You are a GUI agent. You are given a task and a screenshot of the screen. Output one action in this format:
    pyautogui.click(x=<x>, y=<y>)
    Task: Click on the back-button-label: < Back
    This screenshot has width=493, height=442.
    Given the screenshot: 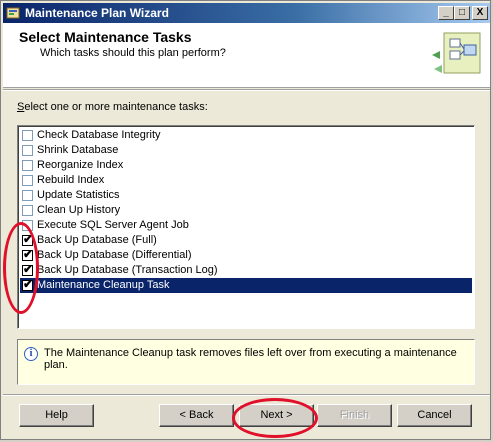 What is the action you would take?
    pyautogui.click(x=196, y=415)
    